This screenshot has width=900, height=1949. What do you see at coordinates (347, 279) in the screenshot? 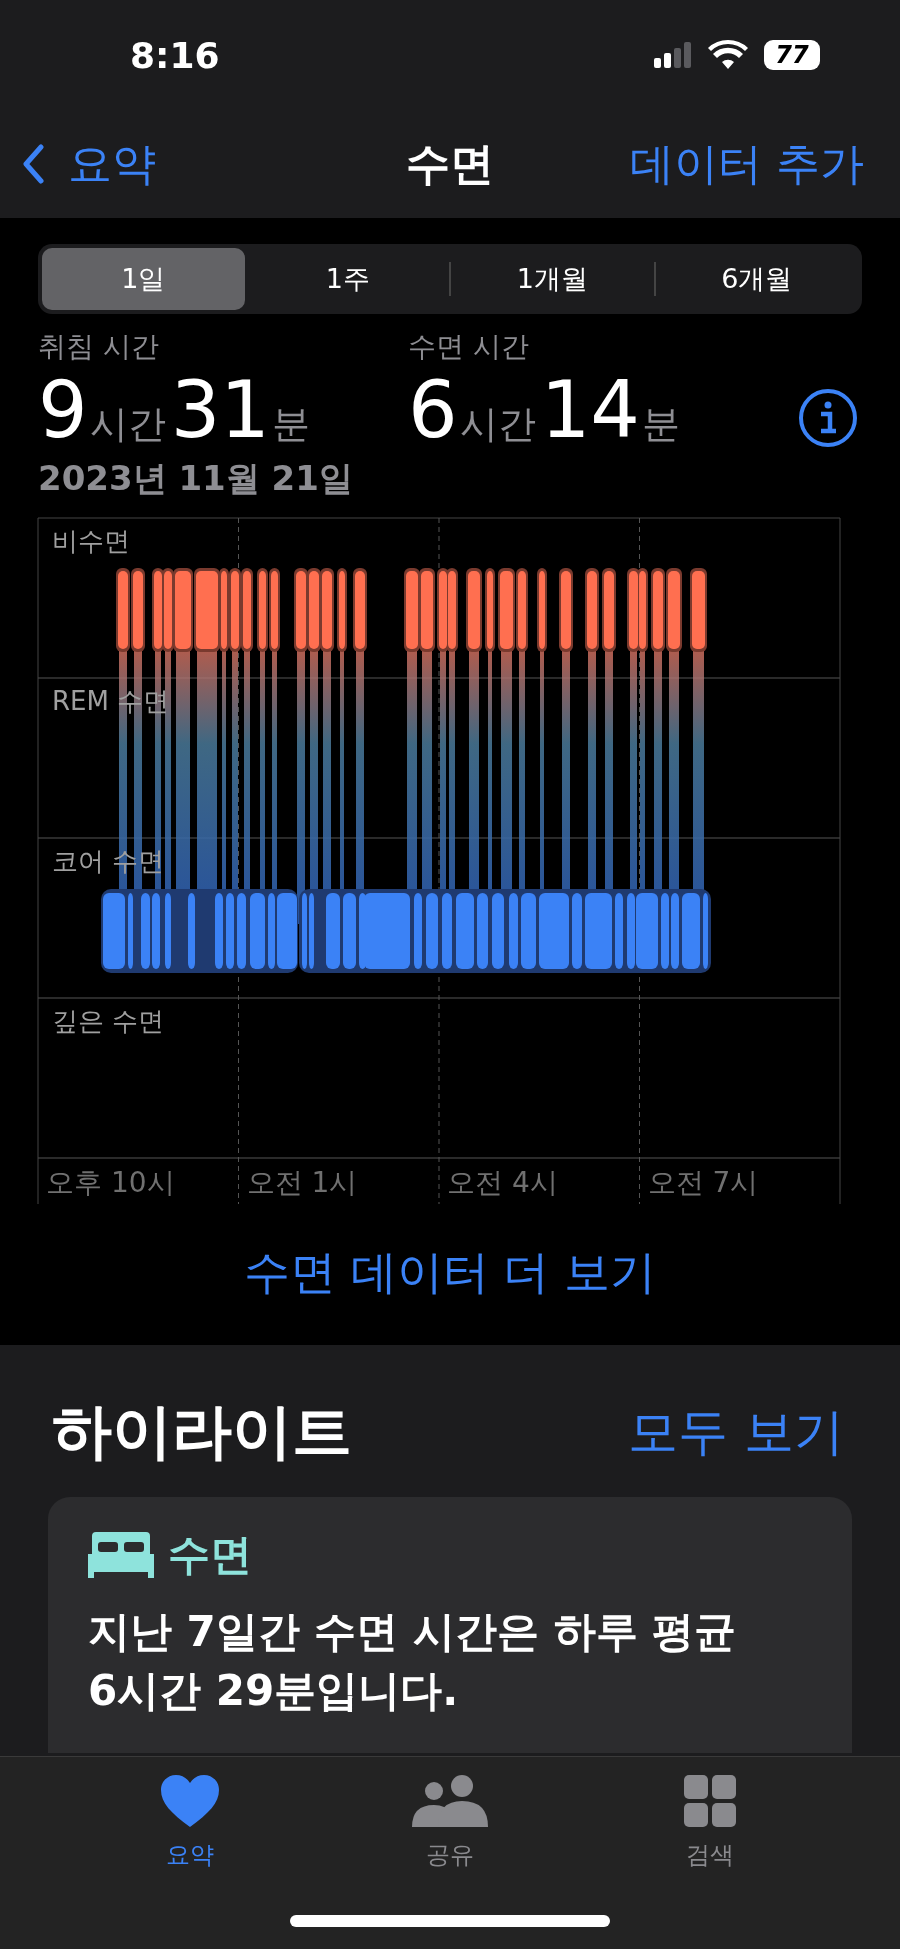
I see `period-tab: 1주` at bounding box center [347, 279].